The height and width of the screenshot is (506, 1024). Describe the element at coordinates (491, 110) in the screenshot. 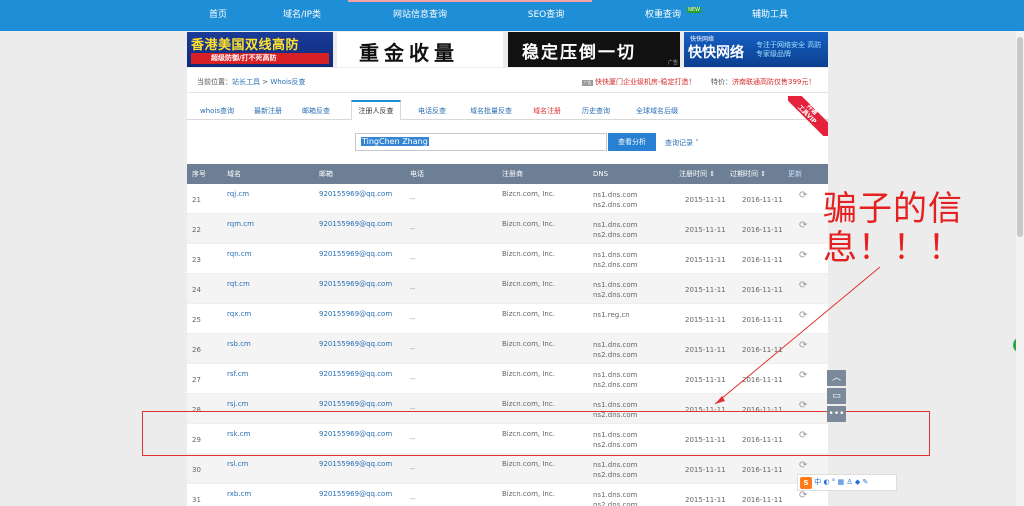

I see `tab-batch-reverse: 域名批量反查` at that location.